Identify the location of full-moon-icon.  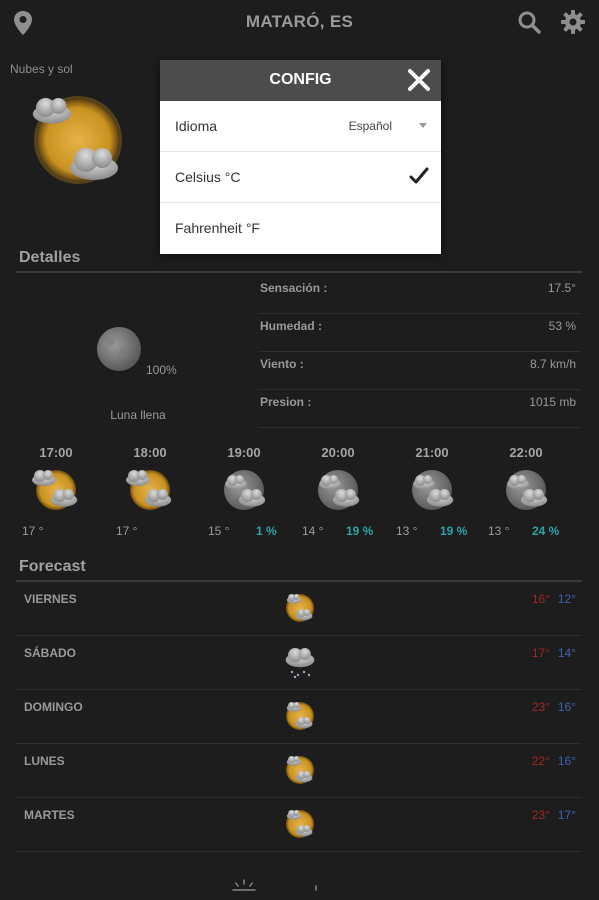
(119, 351).